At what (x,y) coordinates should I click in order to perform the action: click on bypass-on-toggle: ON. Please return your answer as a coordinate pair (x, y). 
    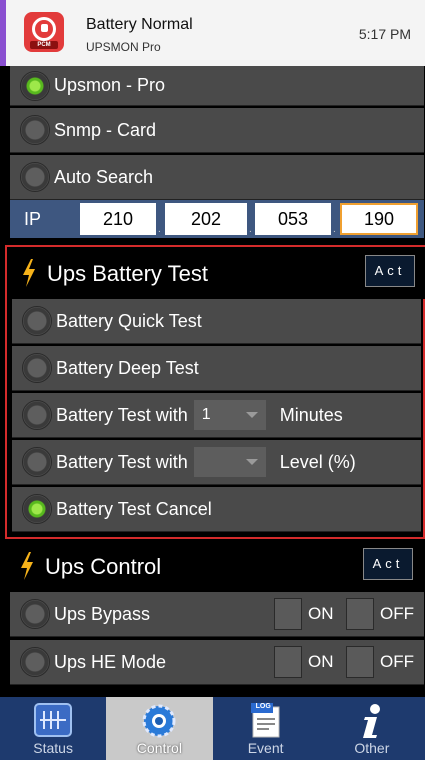
    Looking at the image, I should click on (304, 614).